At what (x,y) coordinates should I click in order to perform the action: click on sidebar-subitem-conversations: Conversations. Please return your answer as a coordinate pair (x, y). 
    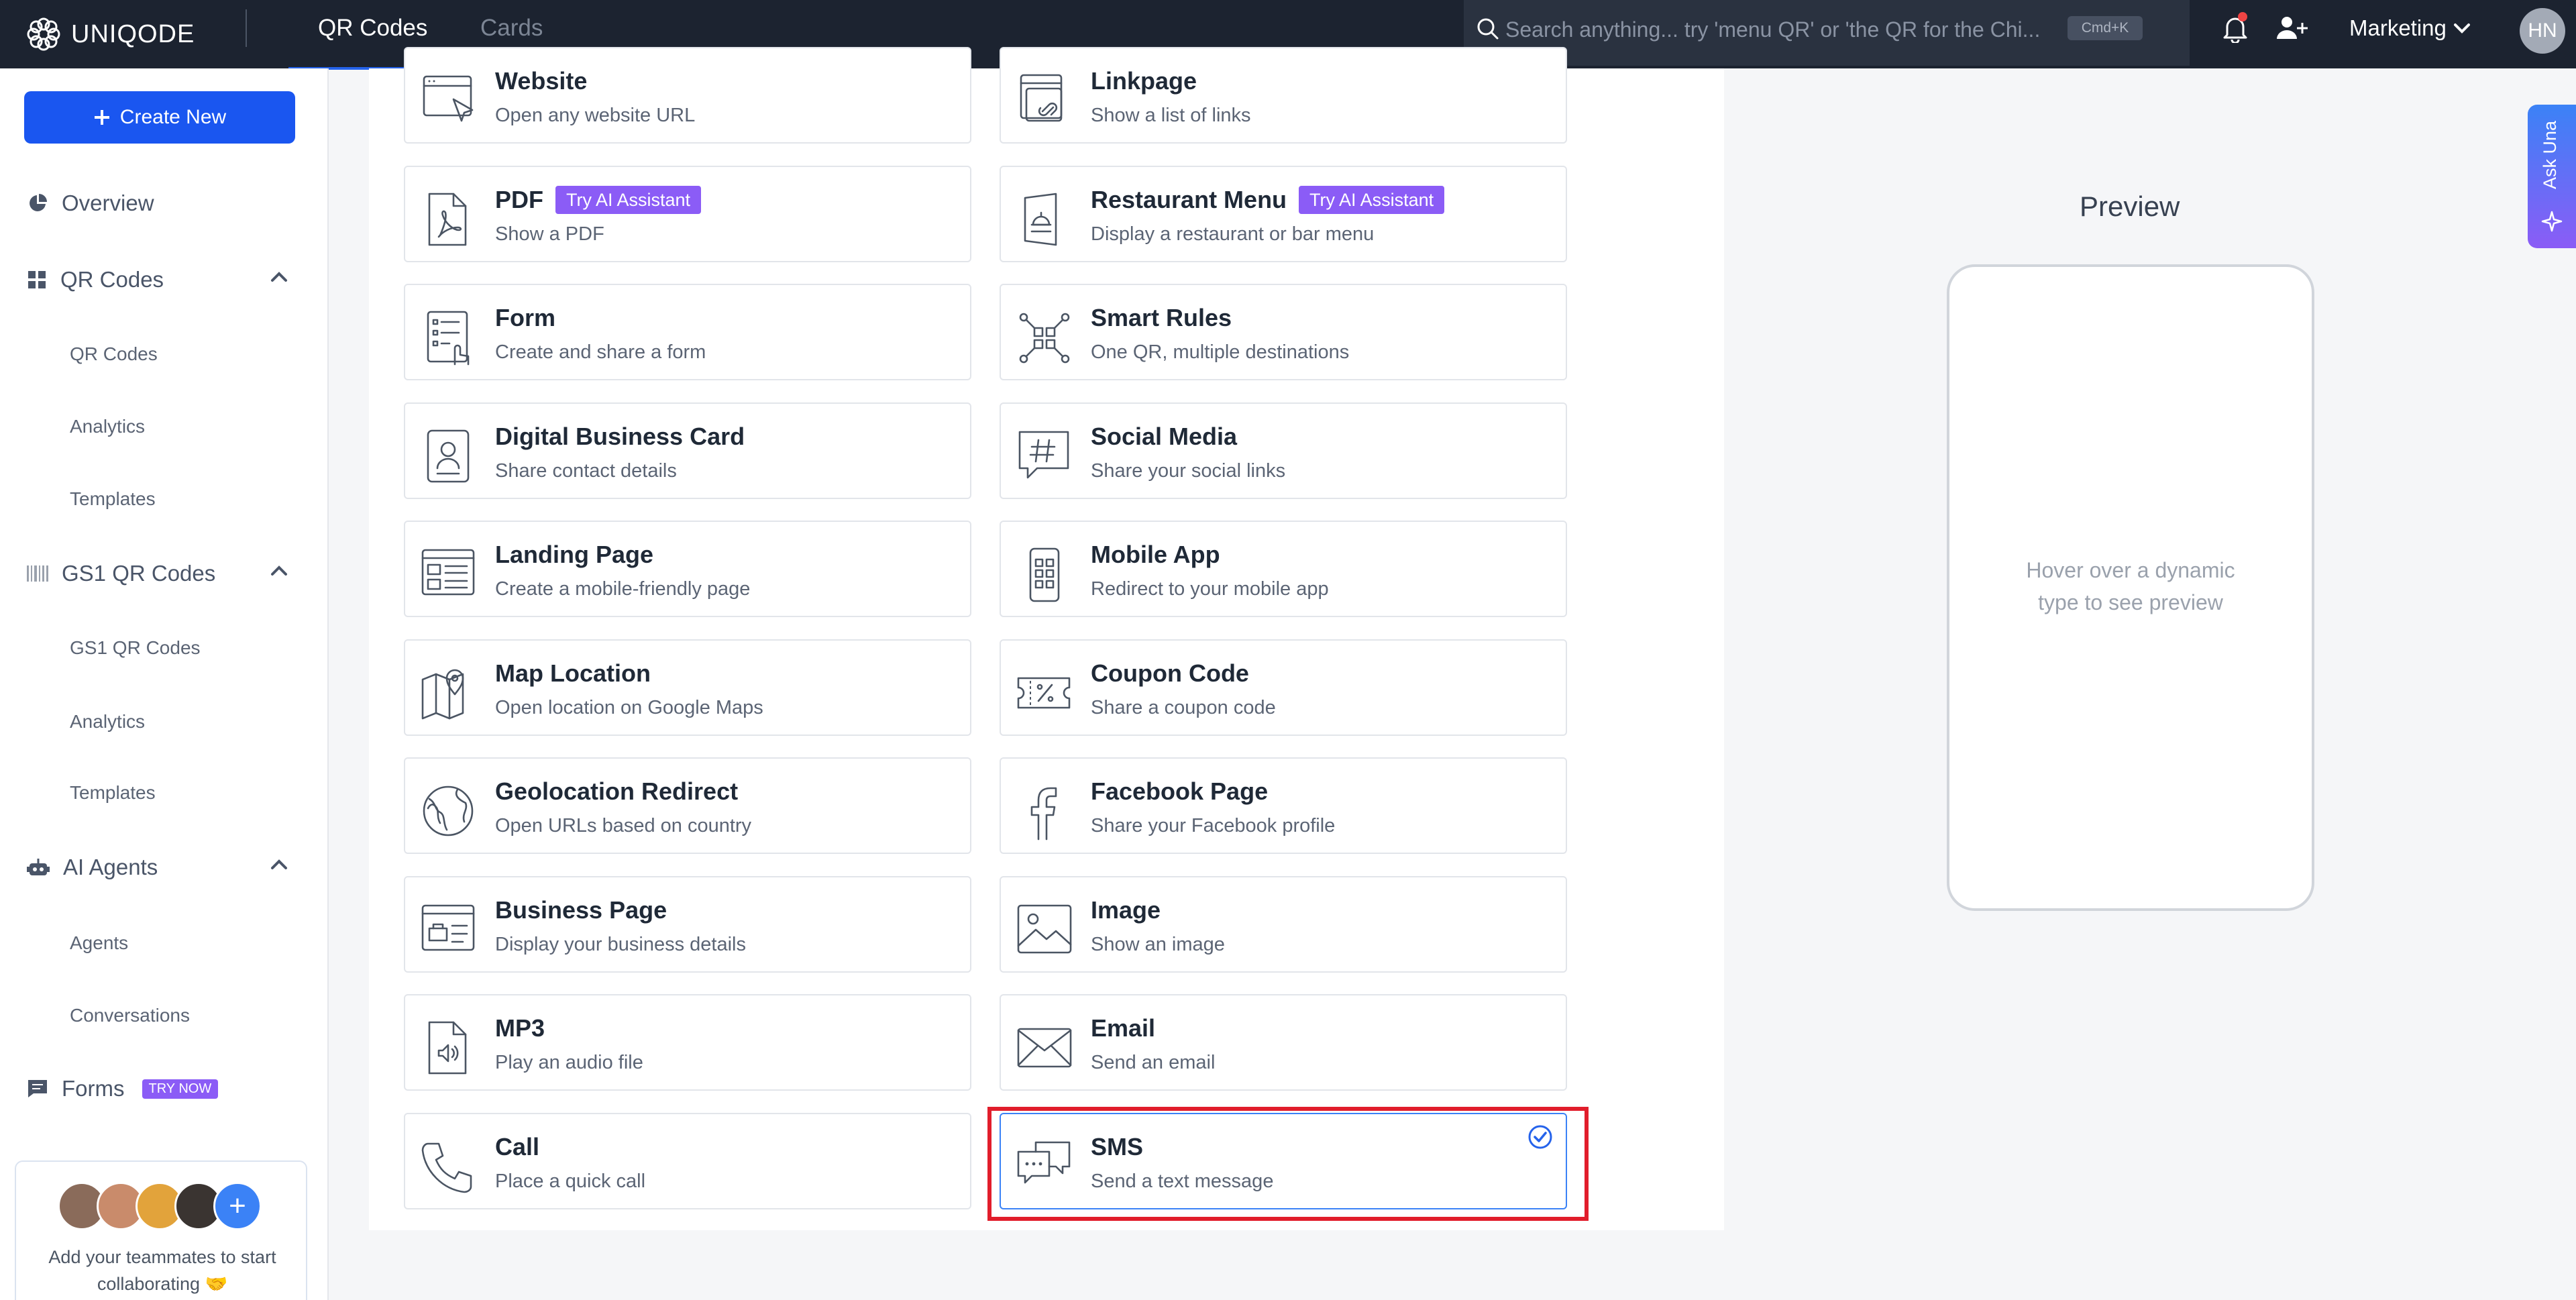
    Looking at the image, I should click on (130, 1016).